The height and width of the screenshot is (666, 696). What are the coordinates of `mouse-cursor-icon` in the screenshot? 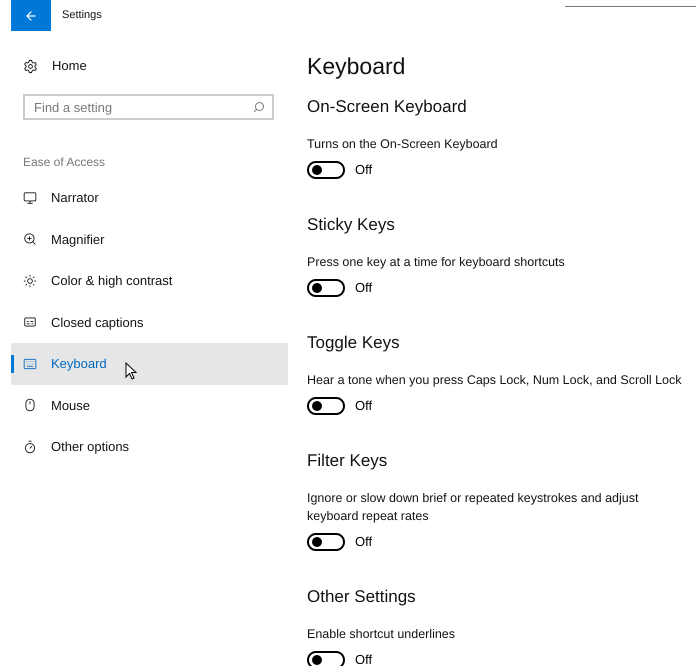 It's located at (131, 371).